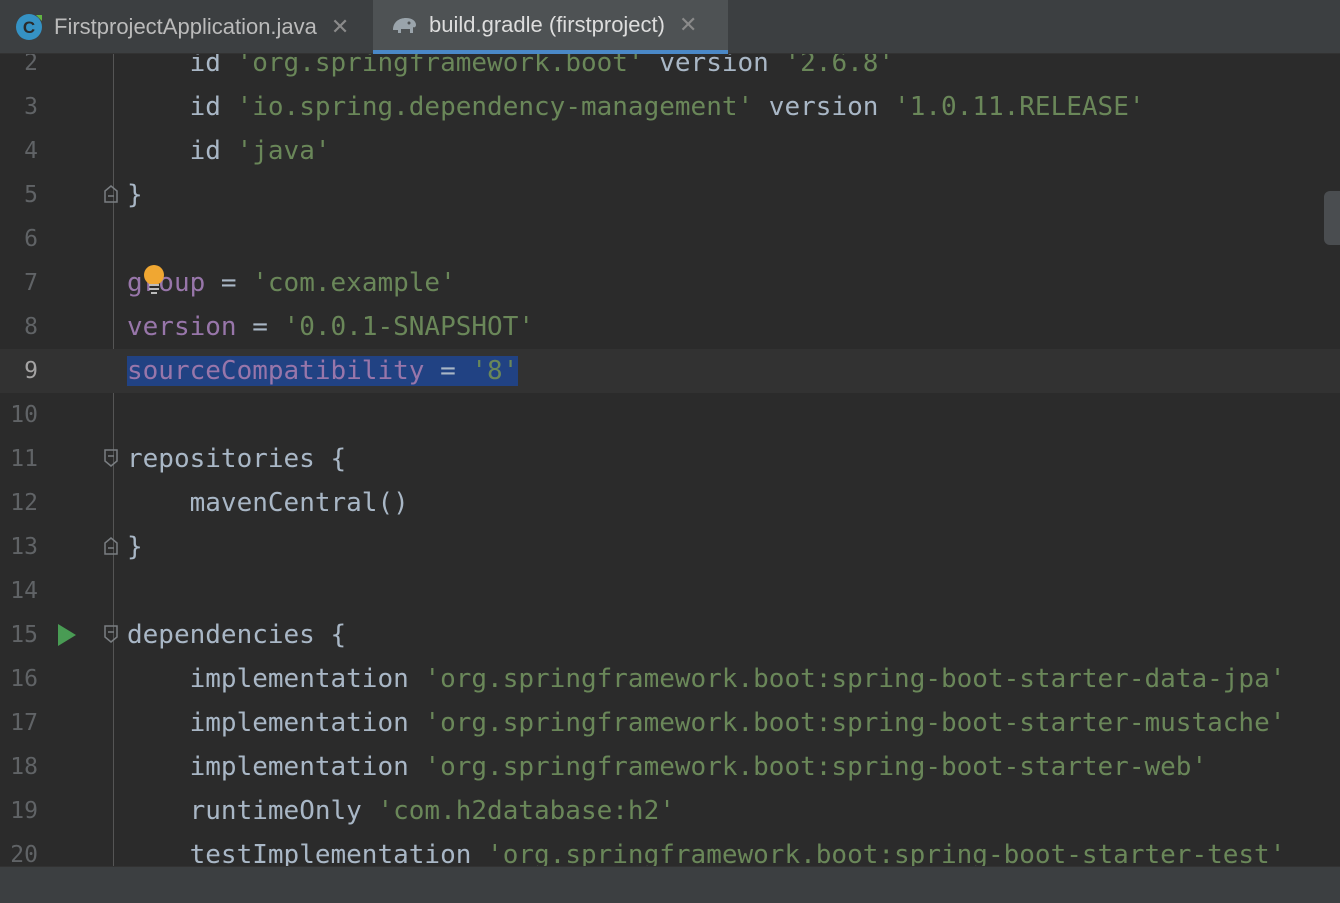 The width and height of the screenshot is (1340, 903). Describe the element at coordinates (19, 635) in the screenshot. I see `line-number: 15` at that location.